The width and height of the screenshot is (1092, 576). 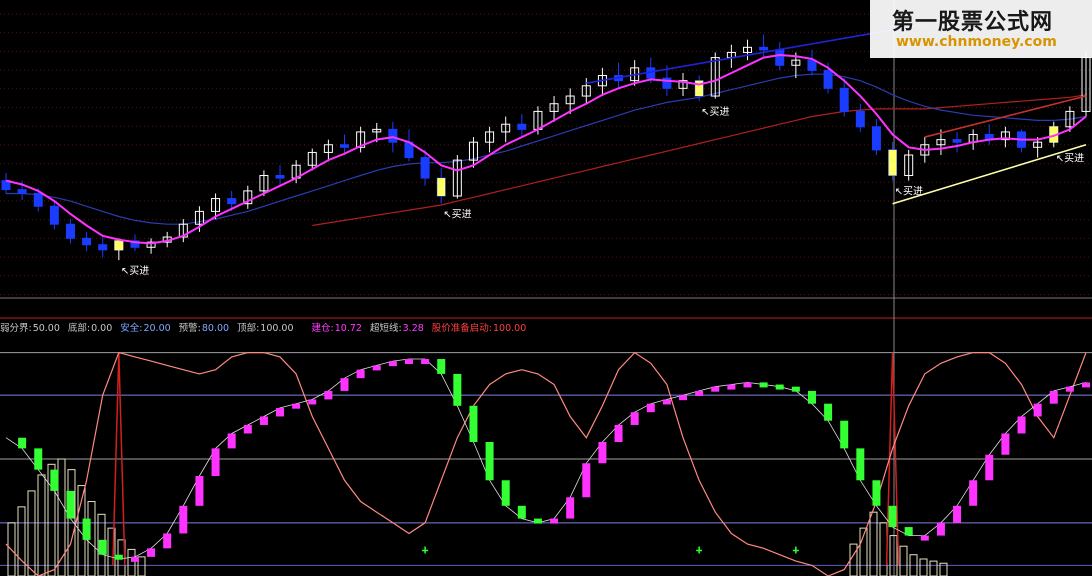 What do you see at coordinates (348, 328) in the screenshot?
I see `legend-value: 10.72` at bounding box center [348, 328].